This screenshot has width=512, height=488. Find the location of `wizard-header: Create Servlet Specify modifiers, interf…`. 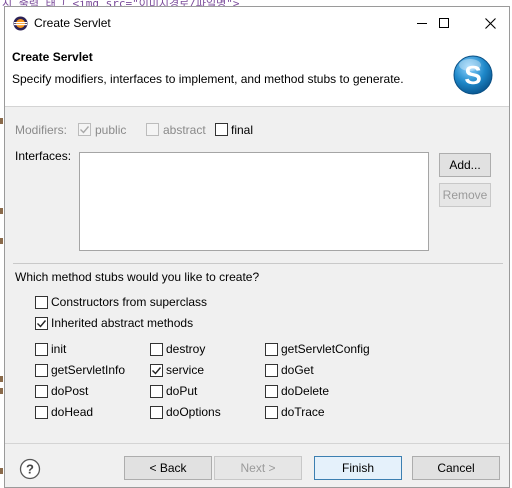

wizard-header: Create Servlet Specify modifiers, interf… is located at coordinates (257, 73).